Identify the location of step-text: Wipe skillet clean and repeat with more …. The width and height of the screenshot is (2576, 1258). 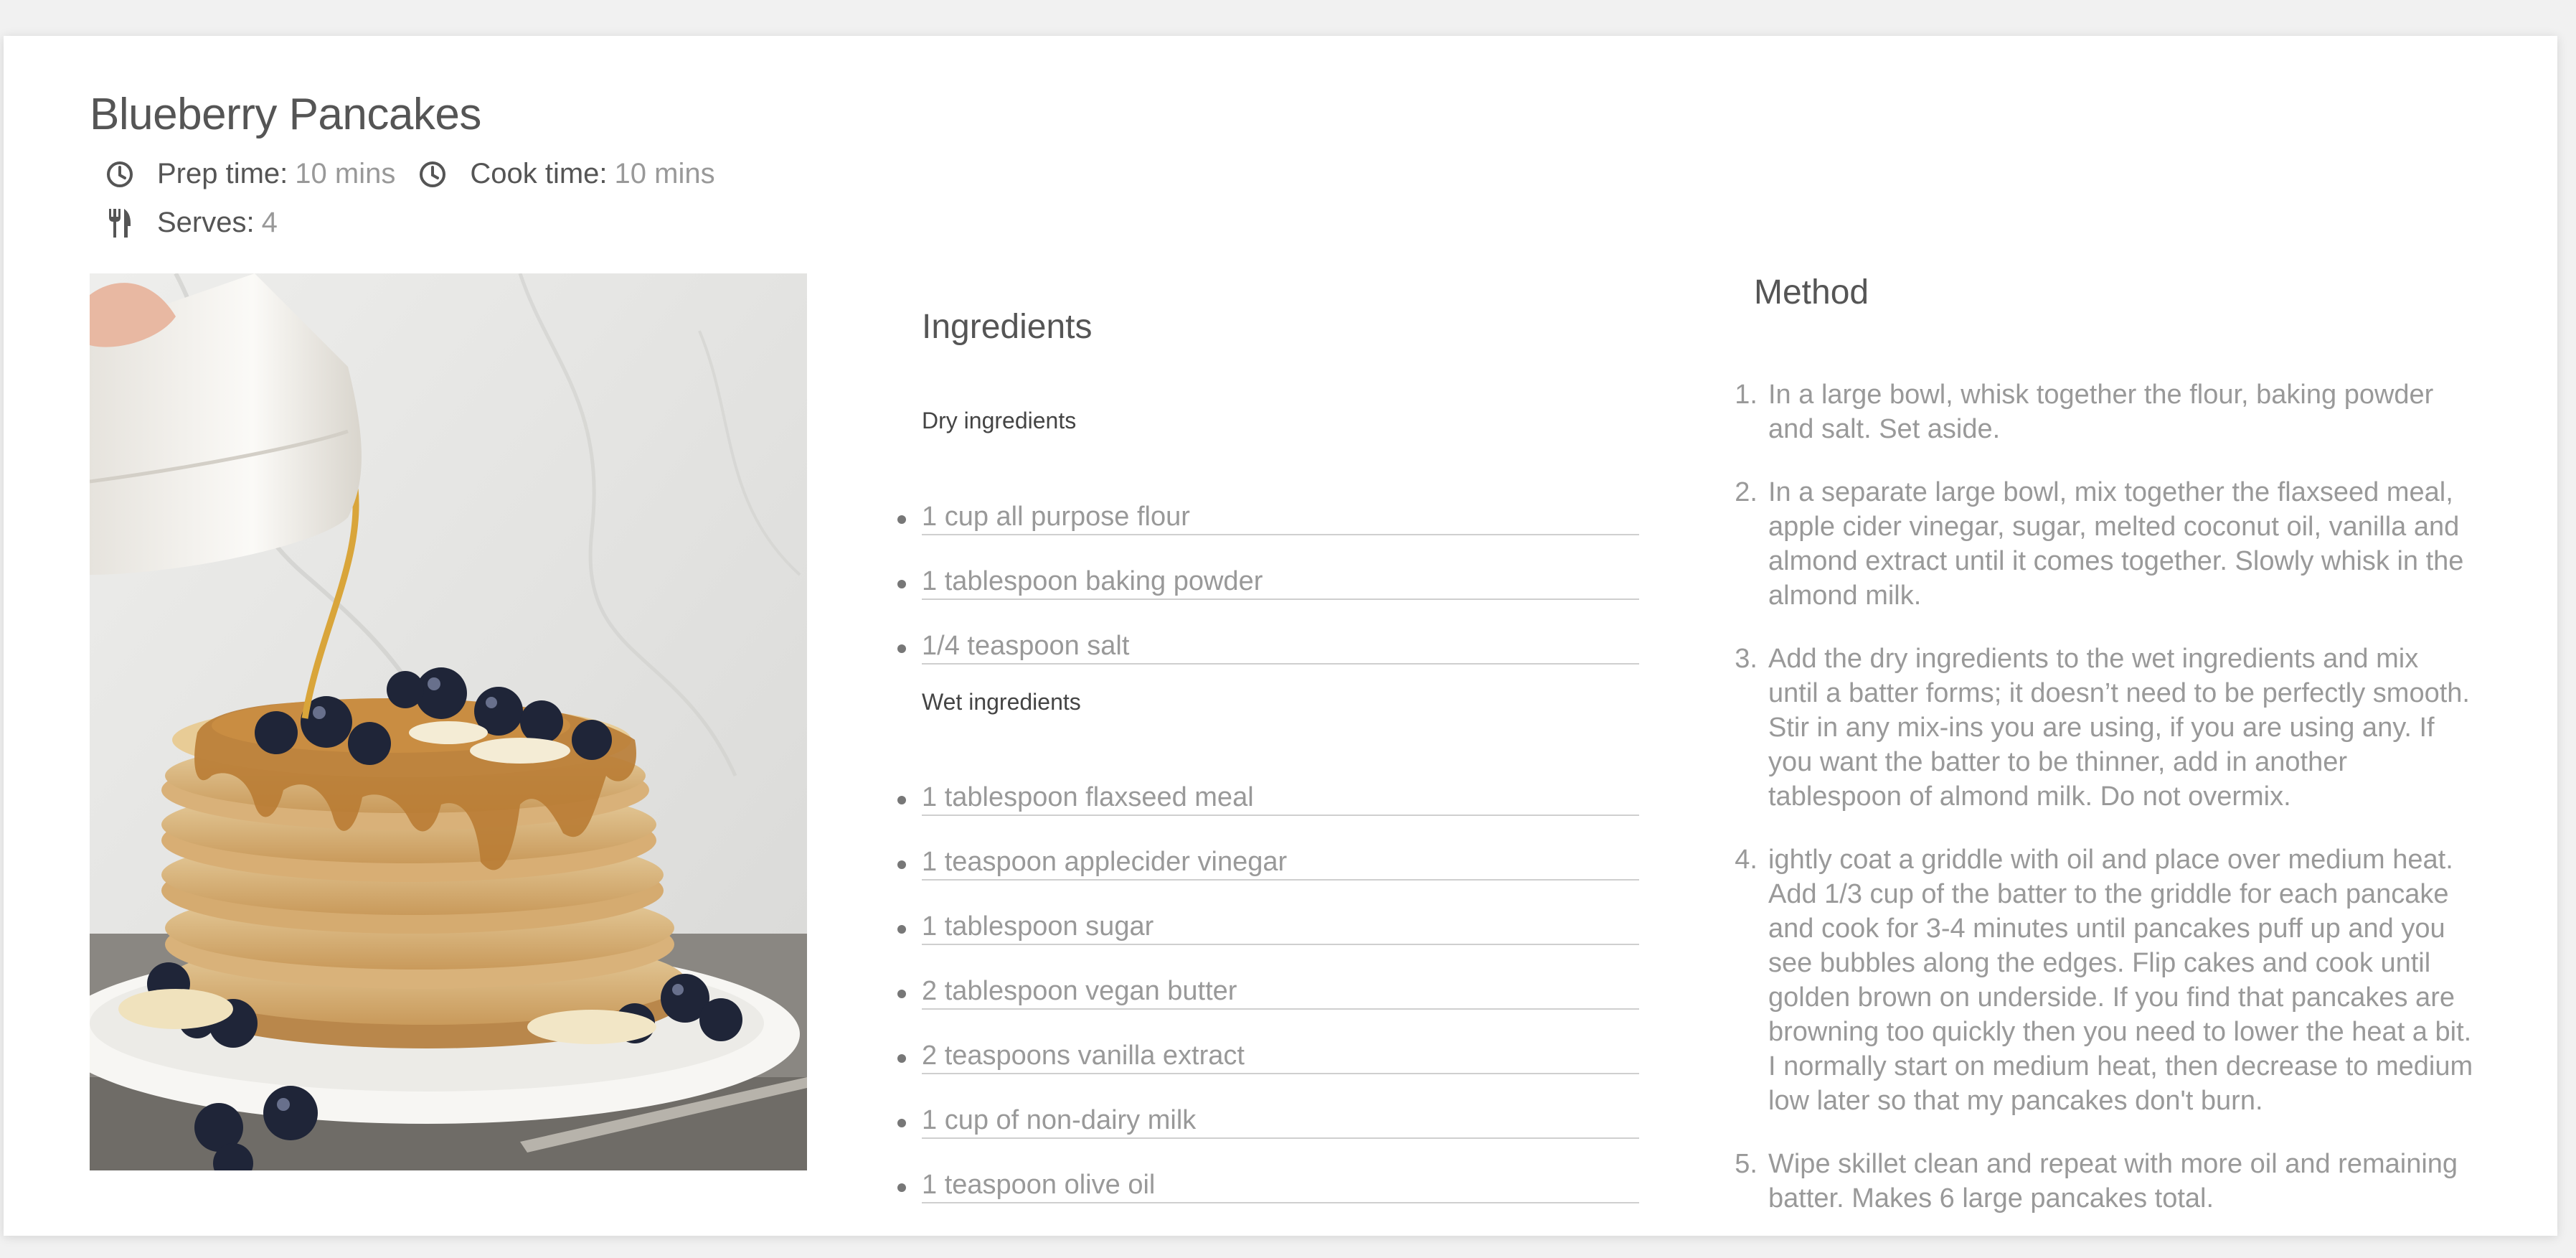
(2113, 1181).